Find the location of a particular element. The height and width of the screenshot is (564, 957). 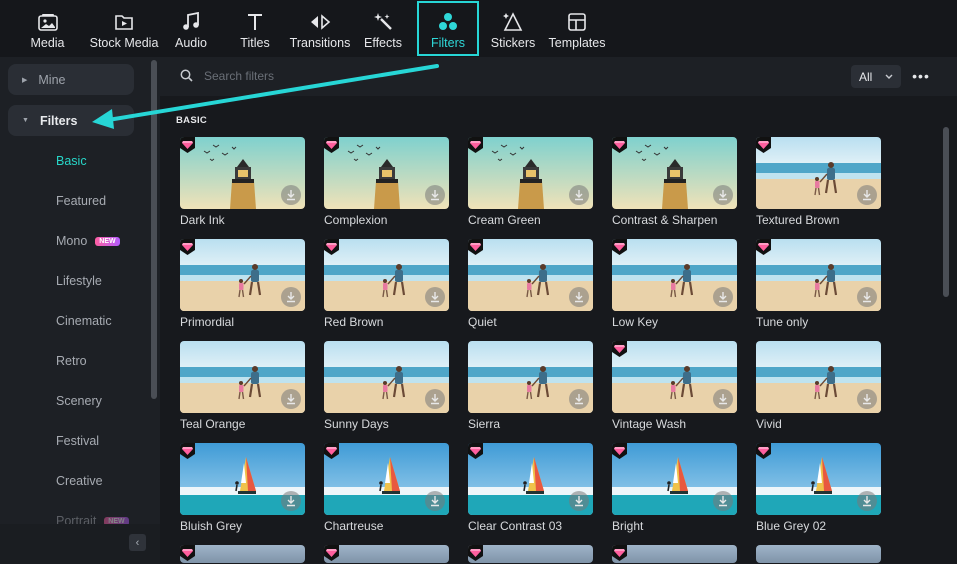

toolbar-audio: Audio is located at coordinates (191, 28).